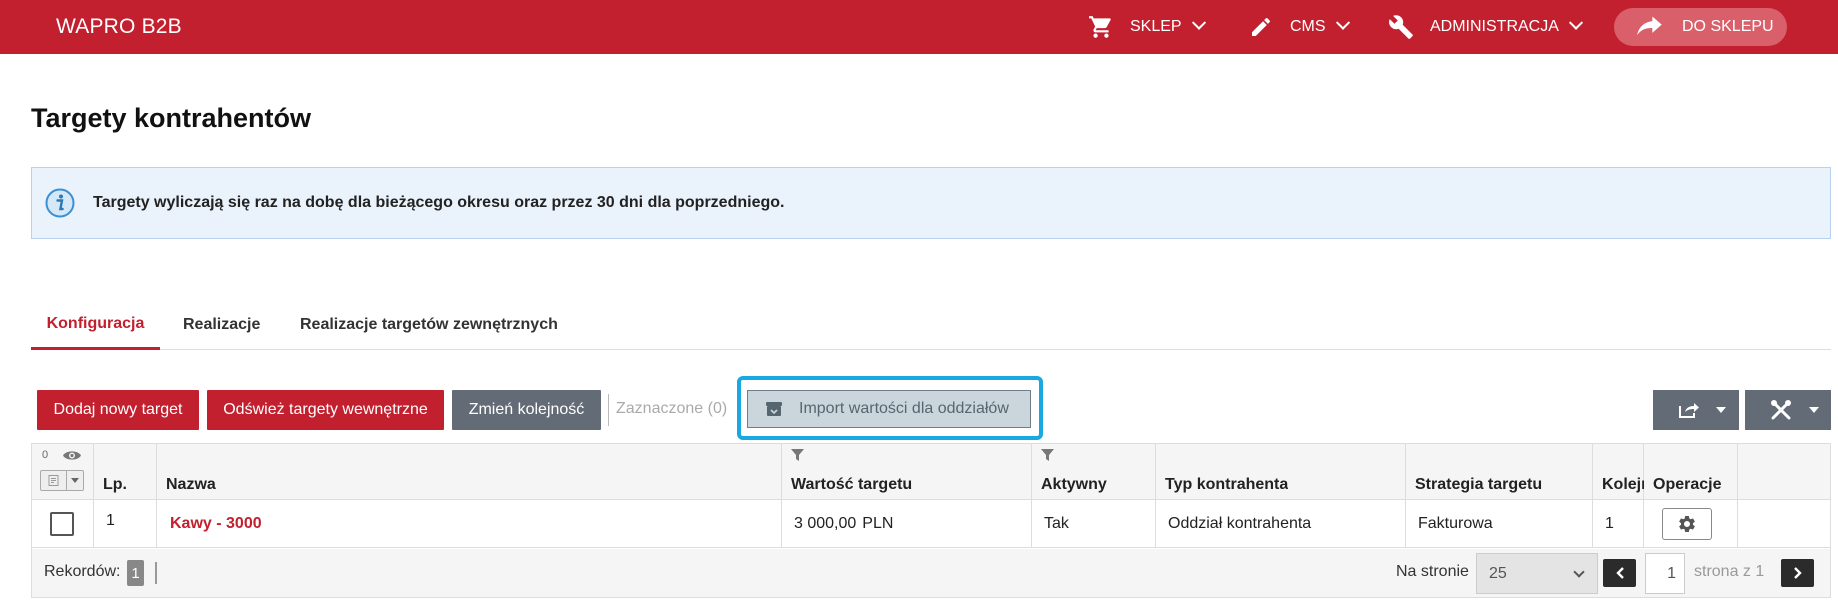 The width and height of the screenshot is (1838, 615). Describe the element at coordinates (1308, 26) in the screenshot. I see `nav-cms-label: CMS` at that location.